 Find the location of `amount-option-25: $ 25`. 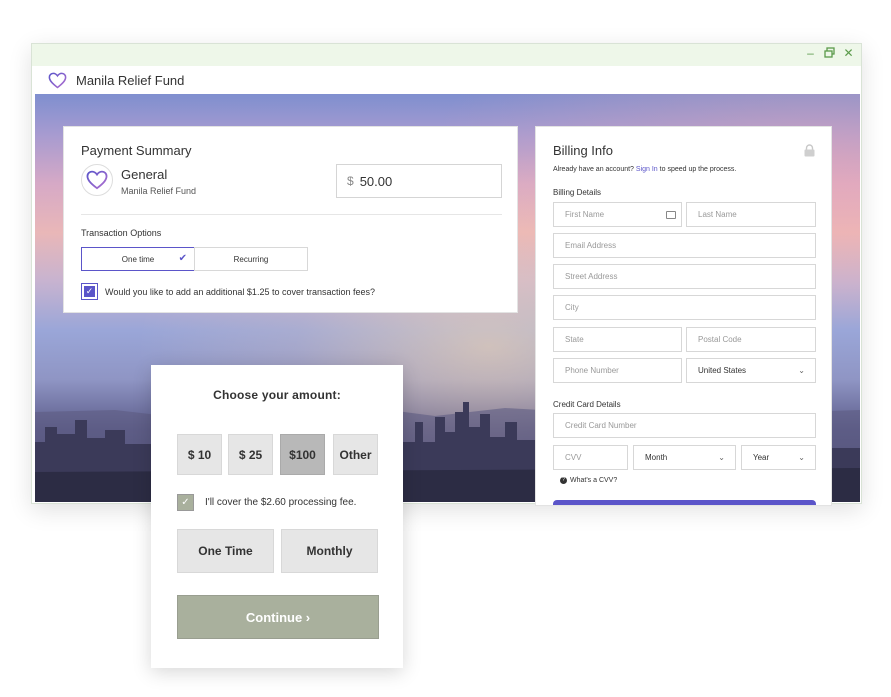

amount-option-25: $ 25 is located at coordinates (250, 454).